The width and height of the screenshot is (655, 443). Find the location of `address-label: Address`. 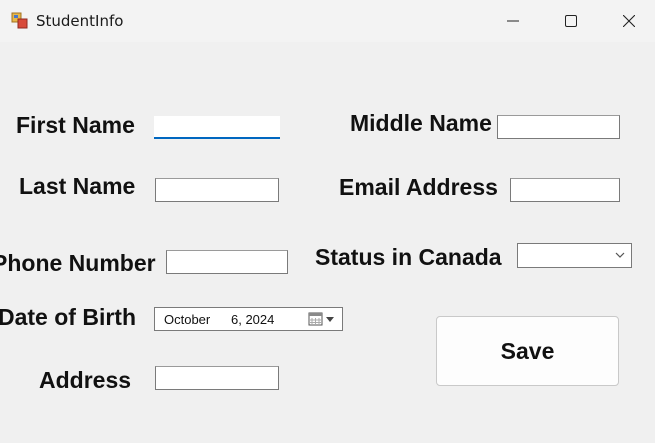

address-label: Address is located at coordinates (85, 380).